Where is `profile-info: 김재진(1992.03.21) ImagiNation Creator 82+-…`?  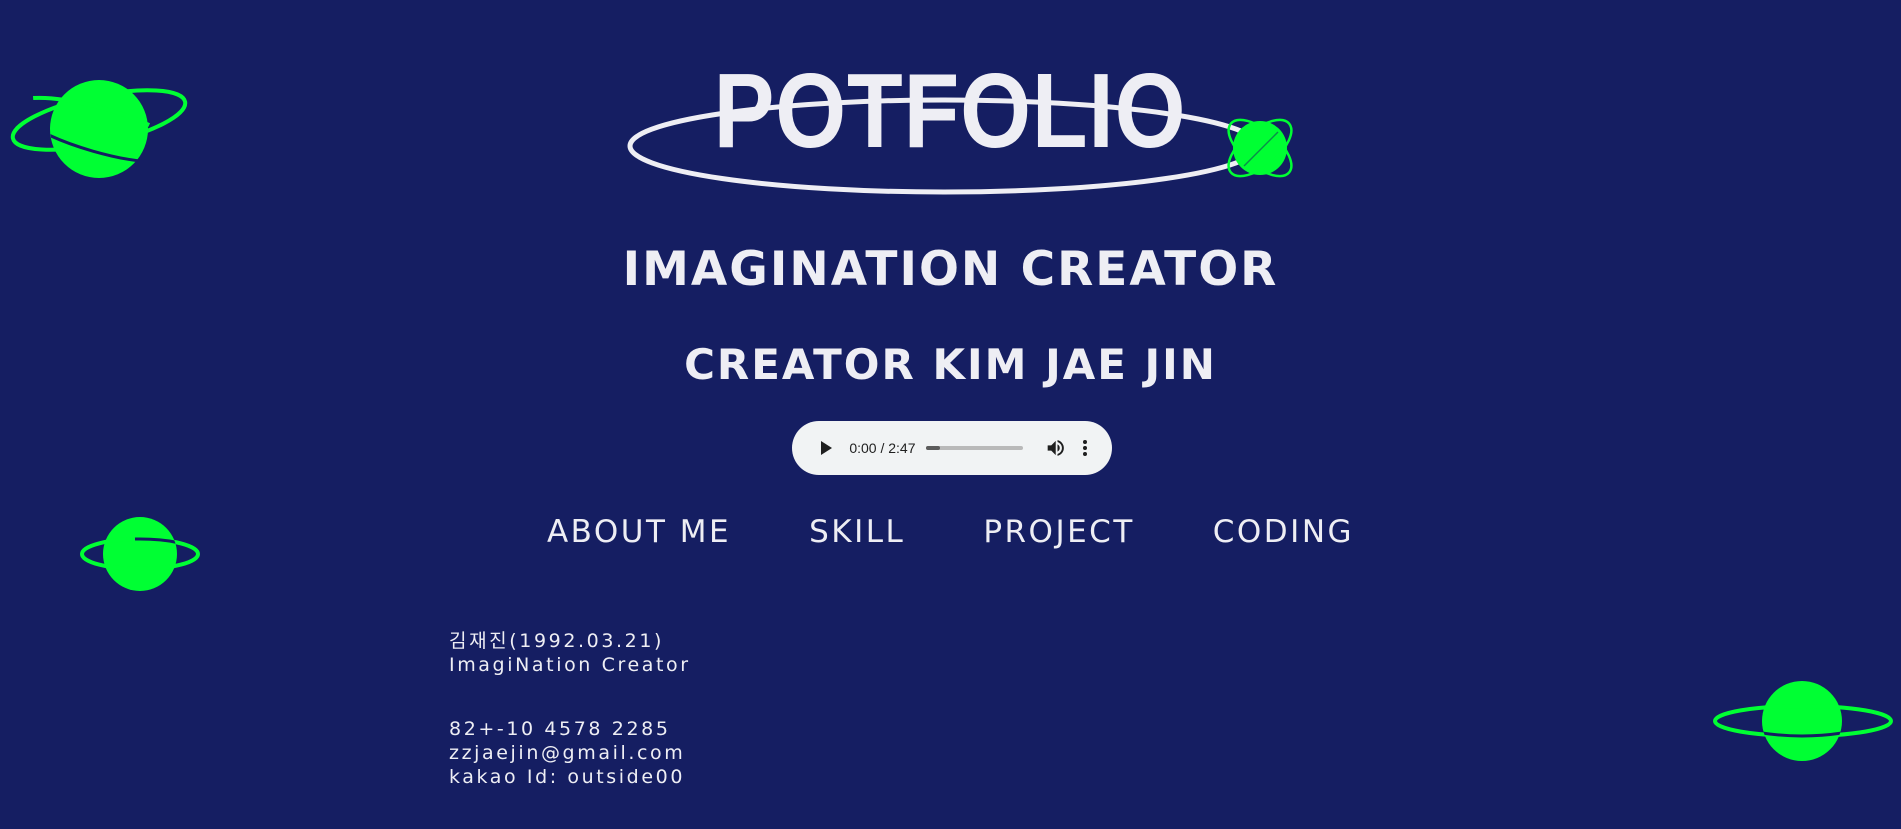 profile-info: 김재진(1992.03.21) ImagiNation Creator 82+-… is located at coordinates (570, 709).